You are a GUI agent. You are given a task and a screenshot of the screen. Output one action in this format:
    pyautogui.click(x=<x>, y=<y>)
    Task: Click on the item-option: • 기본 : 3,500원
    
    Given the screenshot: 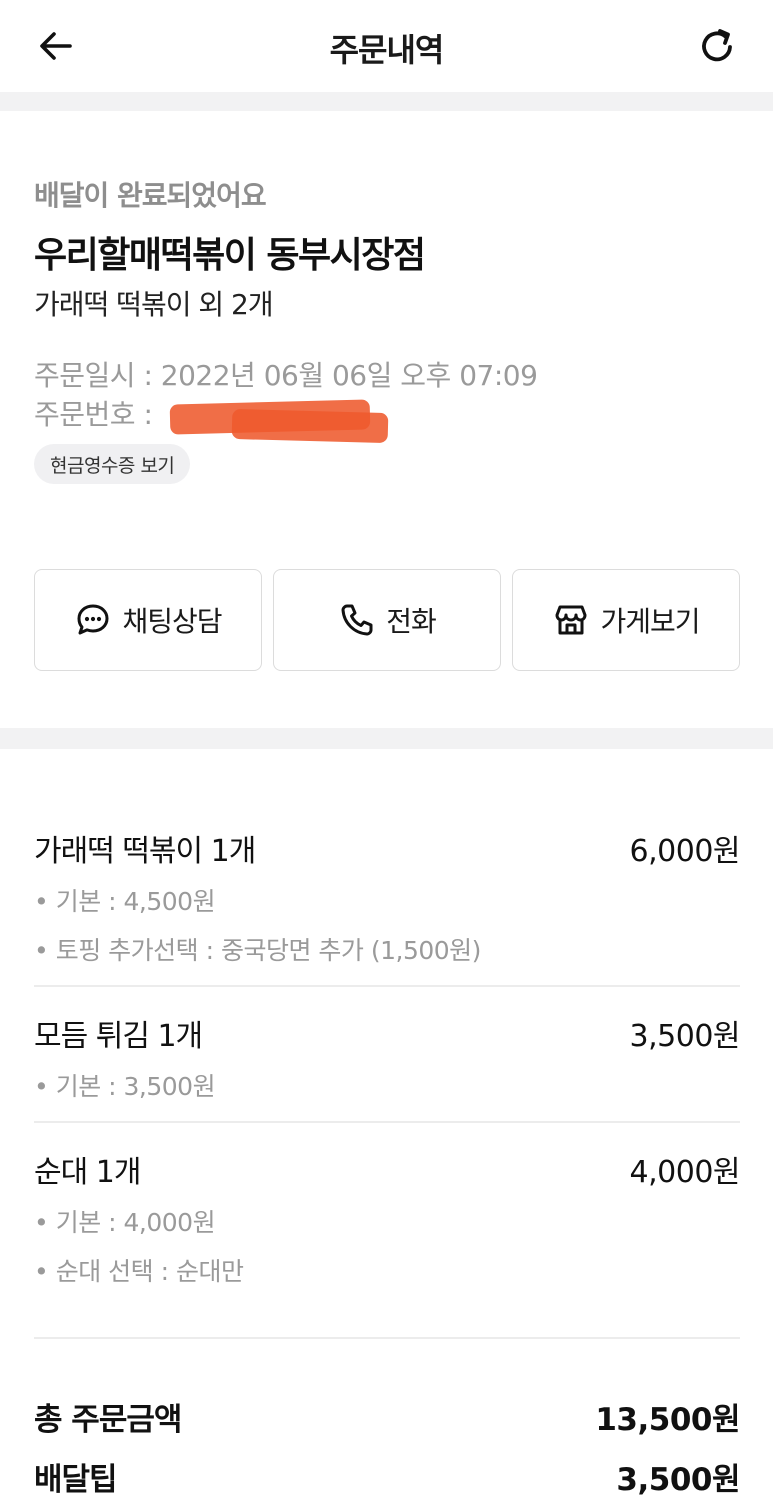 What is the action you would take?
    pyautogui.click(x=125, y=1086)
    